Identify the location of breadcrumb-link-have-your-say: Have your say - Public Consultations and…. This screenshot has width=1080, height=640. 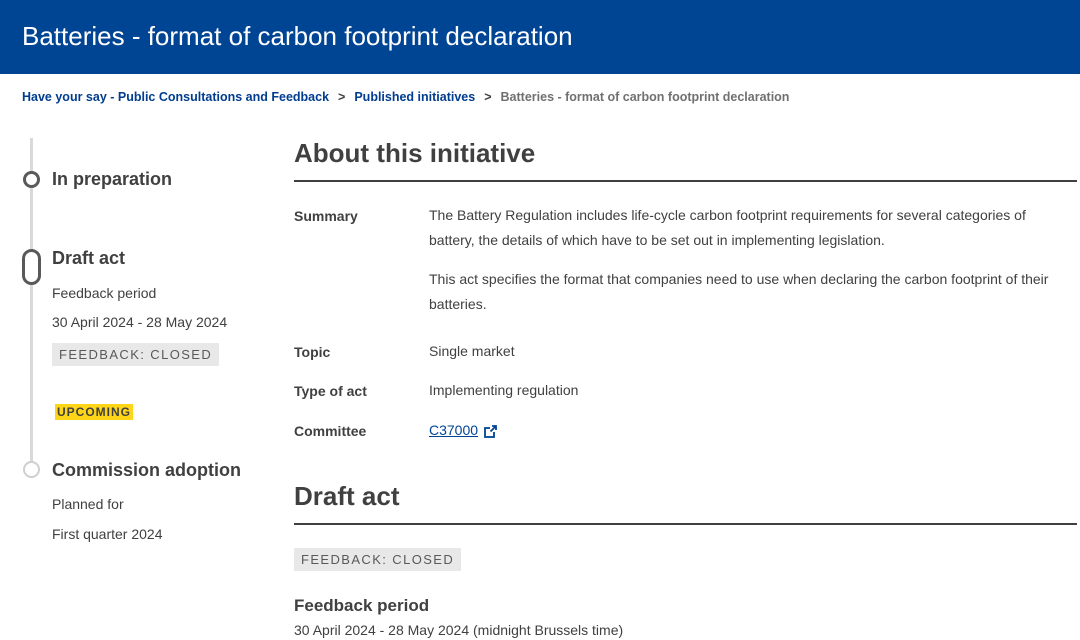
(175, 97).